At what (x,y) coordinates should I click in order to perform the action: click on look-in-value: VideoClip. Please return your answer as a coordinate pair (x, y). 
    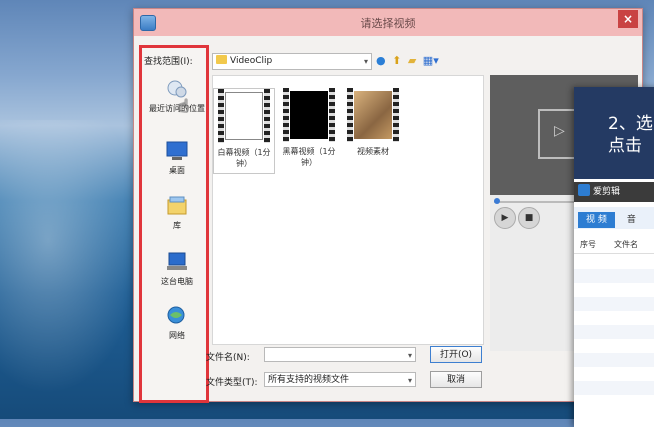
    Looking at the image, I should click on (251, 61).